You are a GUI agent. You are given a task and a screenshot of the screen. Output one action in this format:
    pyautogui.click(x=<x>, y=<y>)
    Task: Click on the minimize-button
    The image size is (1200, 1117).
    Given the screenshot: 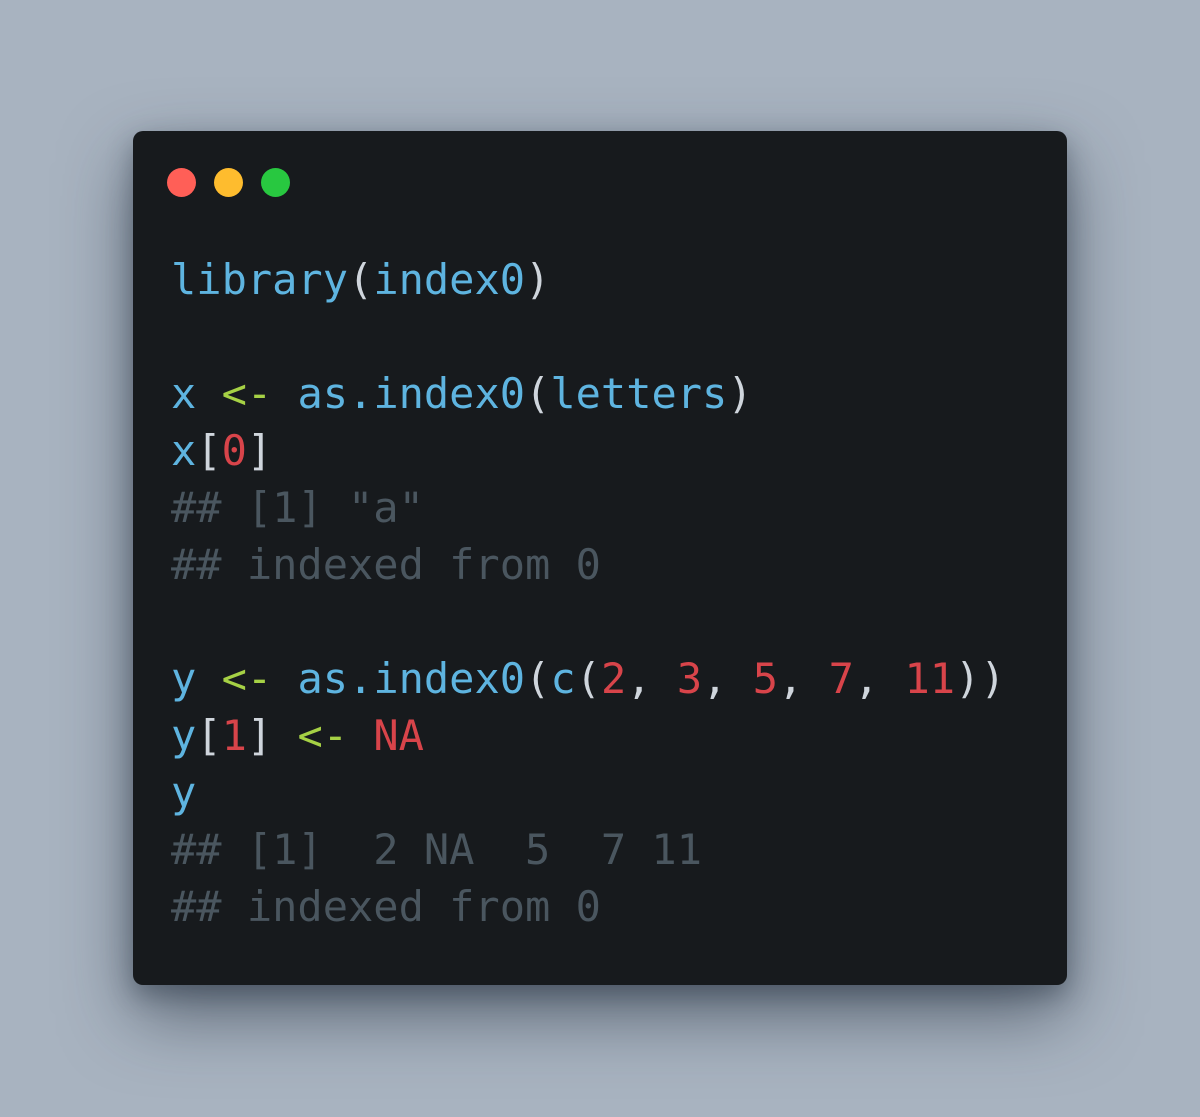 What is the action you would take?
    pyautogui.click(x=228, y=182)
    